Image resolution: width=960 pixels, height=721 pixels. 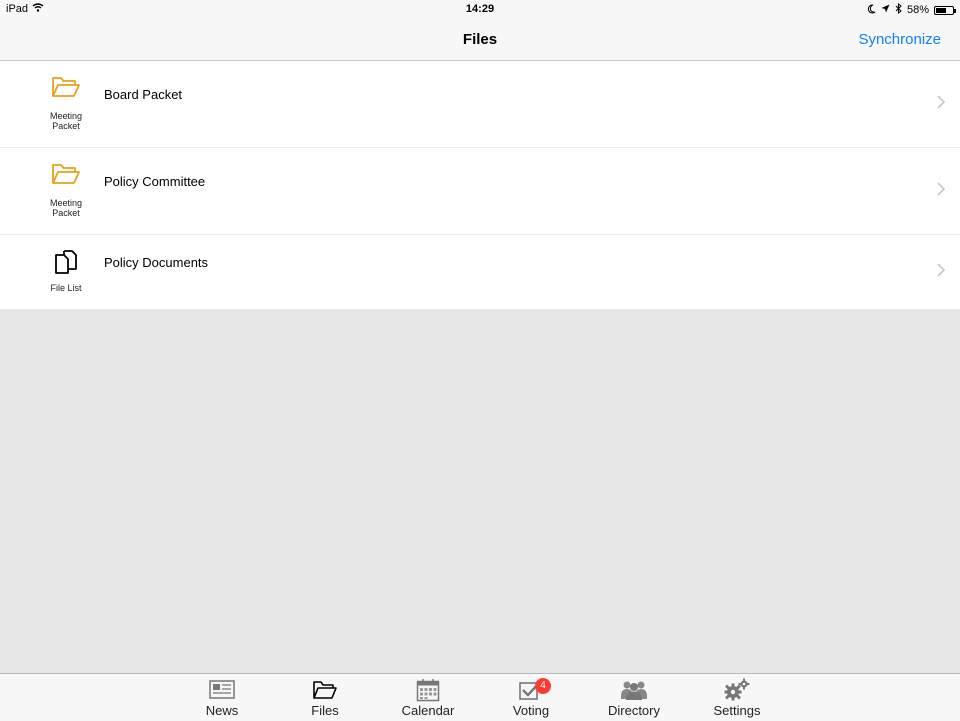 What do you see at coordinates (885, 10) in the screenshot?
I see `location-icon` at bounding box center [885, 10].